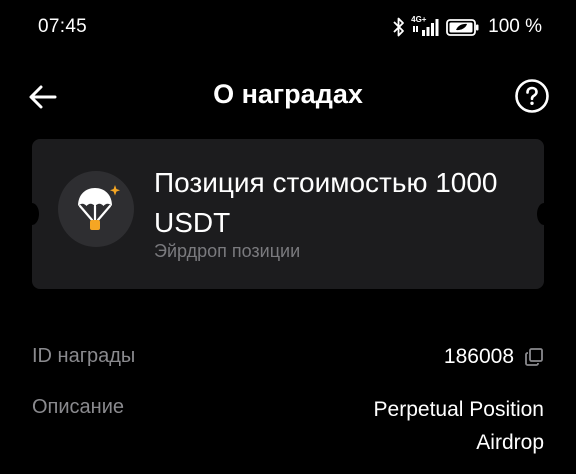 The image size is (576, 474). I want to click on copy-button, so click(534, 357).